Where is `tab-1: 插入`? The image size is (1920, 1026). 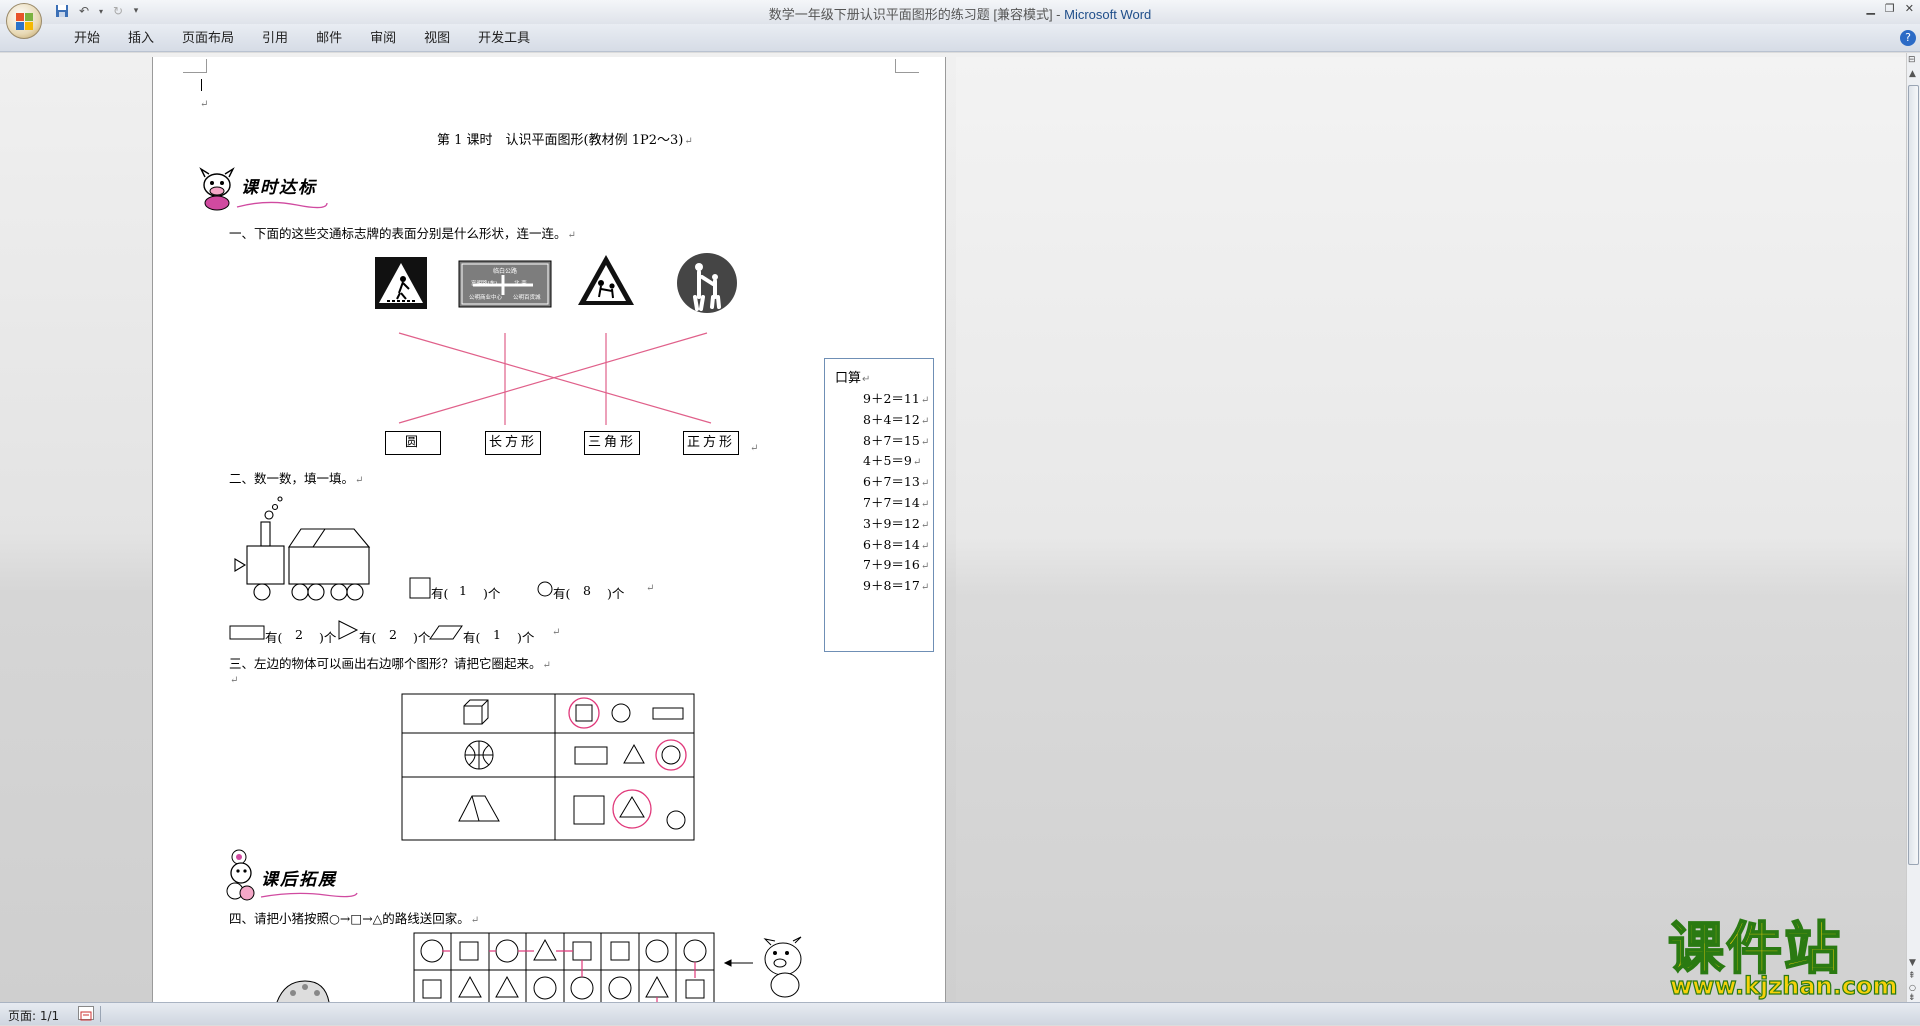
tab-1: 插入 is located at coordinates (141, 39).